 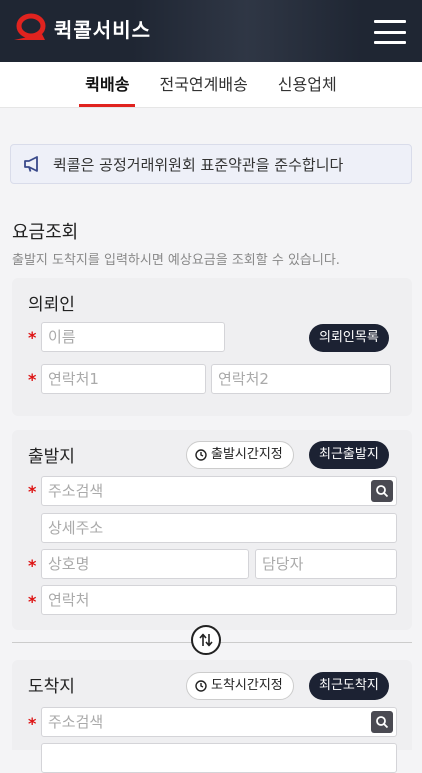 I want to click on tab-nationwide-delivery: 전국연계배송, so click(x=203, y=84).